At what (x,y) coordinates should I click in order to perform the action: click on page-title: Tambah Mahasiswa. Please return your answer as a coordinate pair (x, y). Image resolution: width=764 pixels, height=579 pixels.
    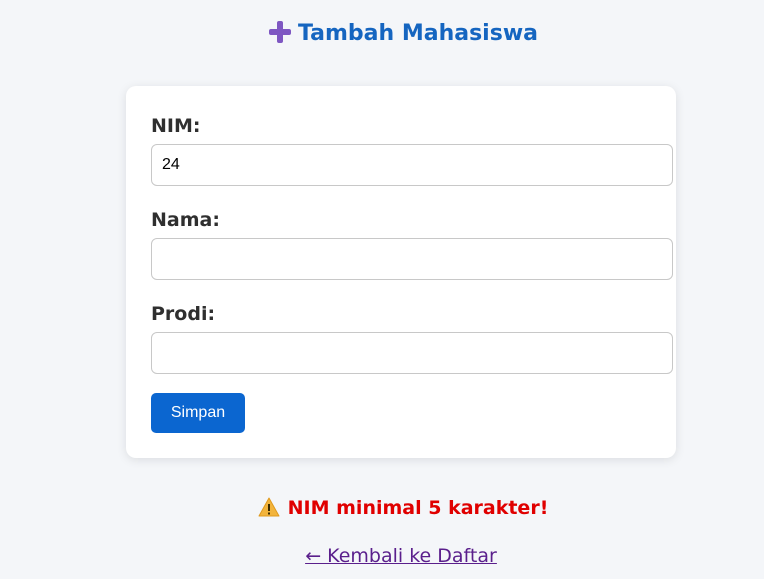
    Looking at the image, I should click on (382, 35).